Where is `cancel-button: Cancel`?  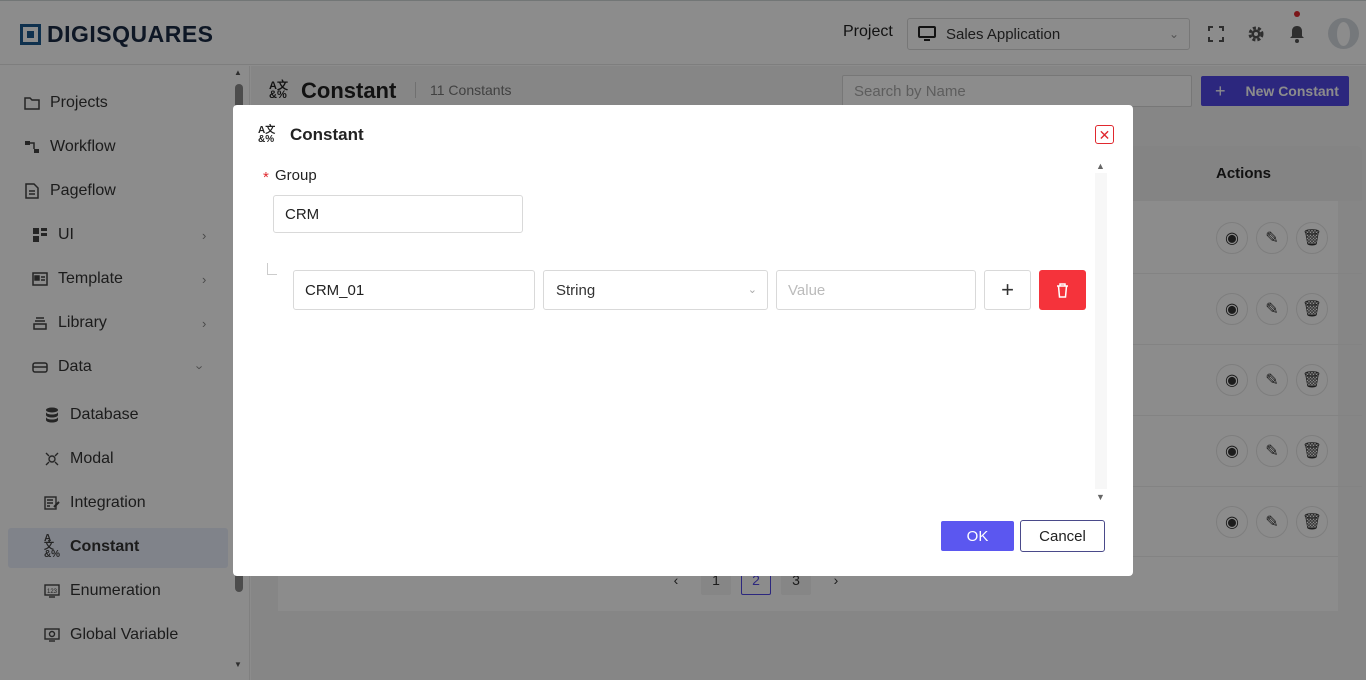 cancel-button: Cancel is located at coordinates (1062, 536).